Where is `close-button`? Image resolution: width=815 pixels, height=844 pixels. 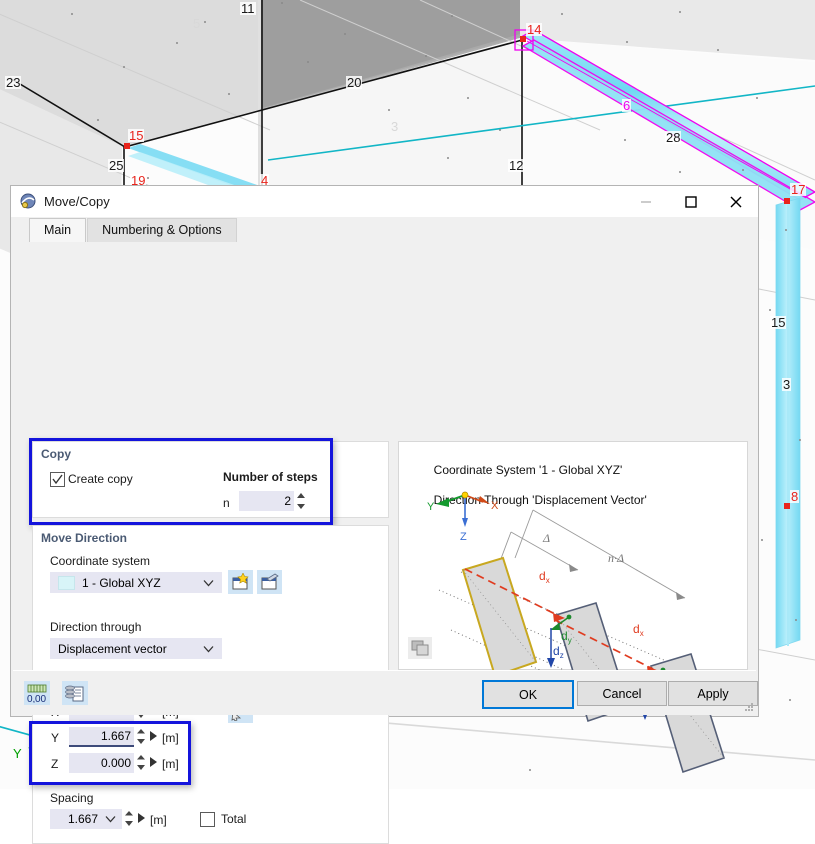 close-button is located at coordinates (735, 201).